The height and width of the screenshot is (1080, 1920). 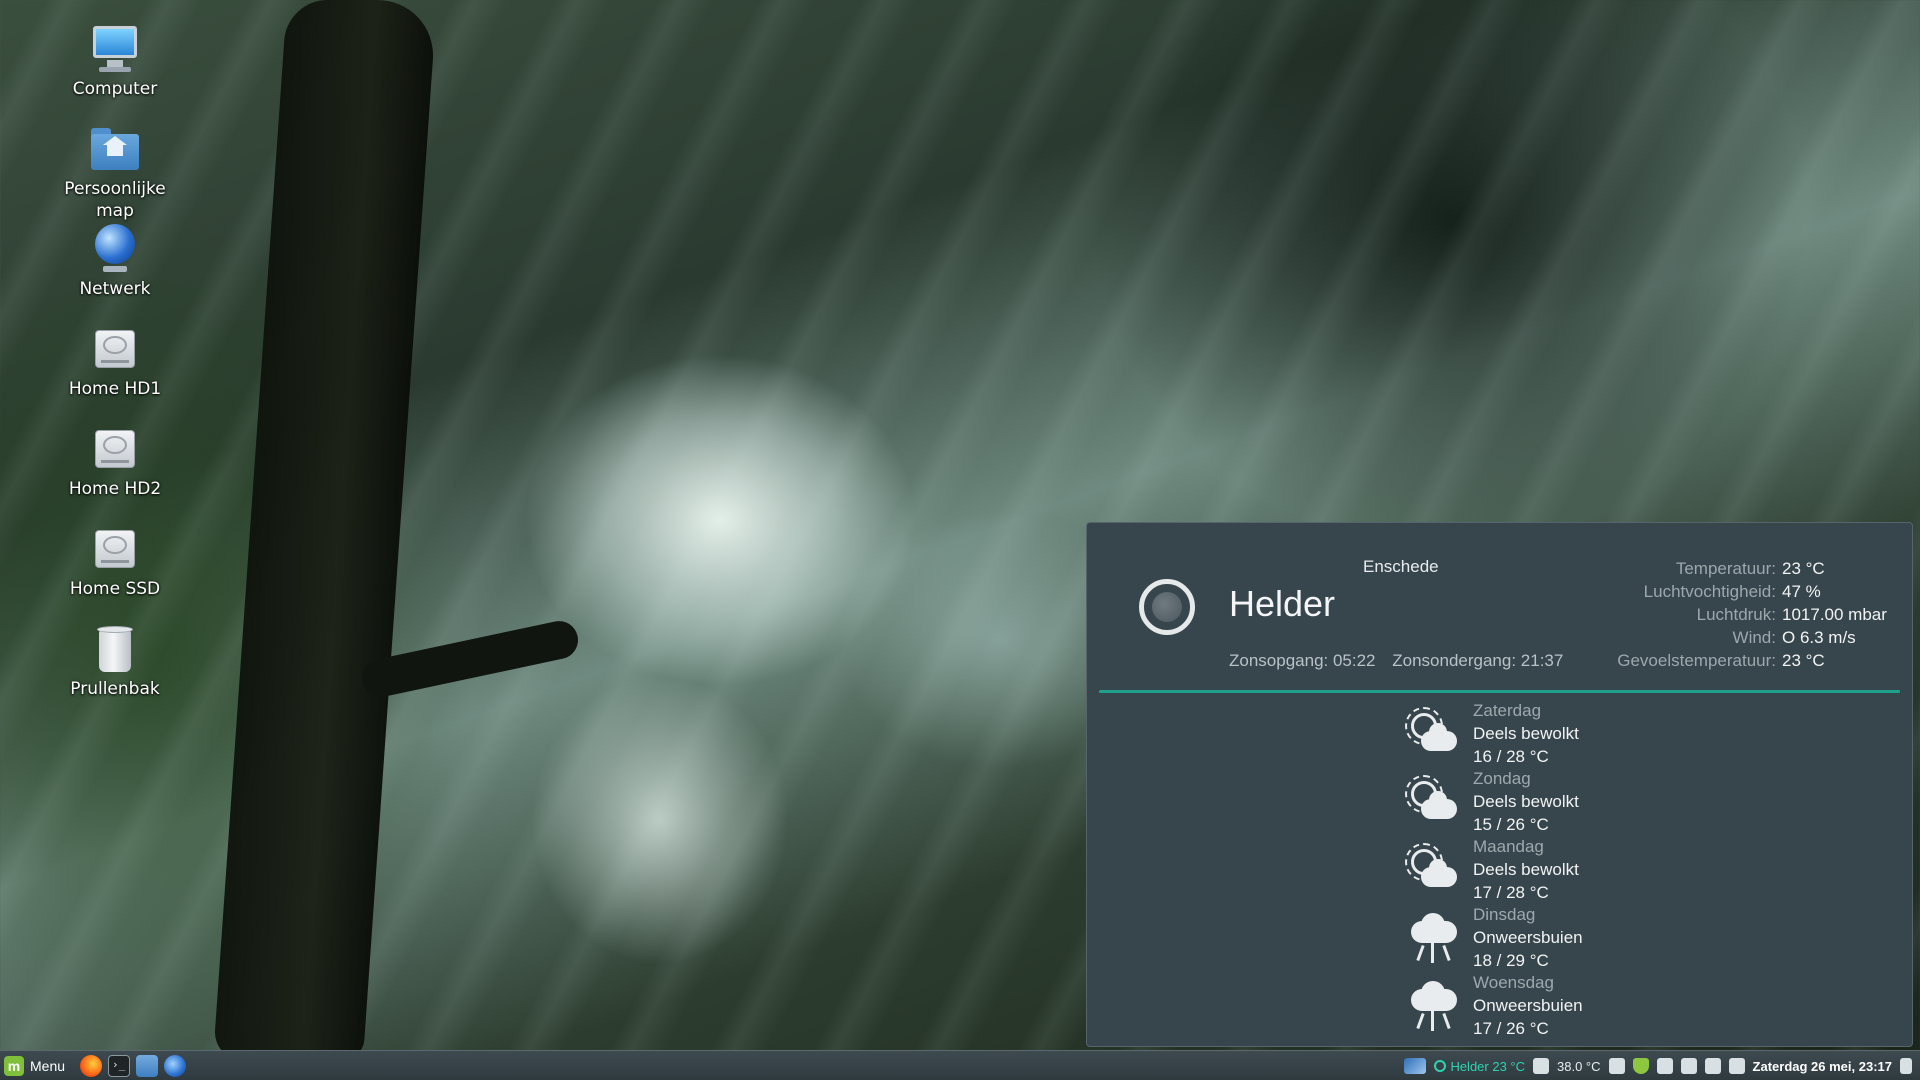 What do you see at coordinates (115, 289) in the screenshot?
I see `desktop-icon-label: Netwerk` at bounding box center [115, 289].